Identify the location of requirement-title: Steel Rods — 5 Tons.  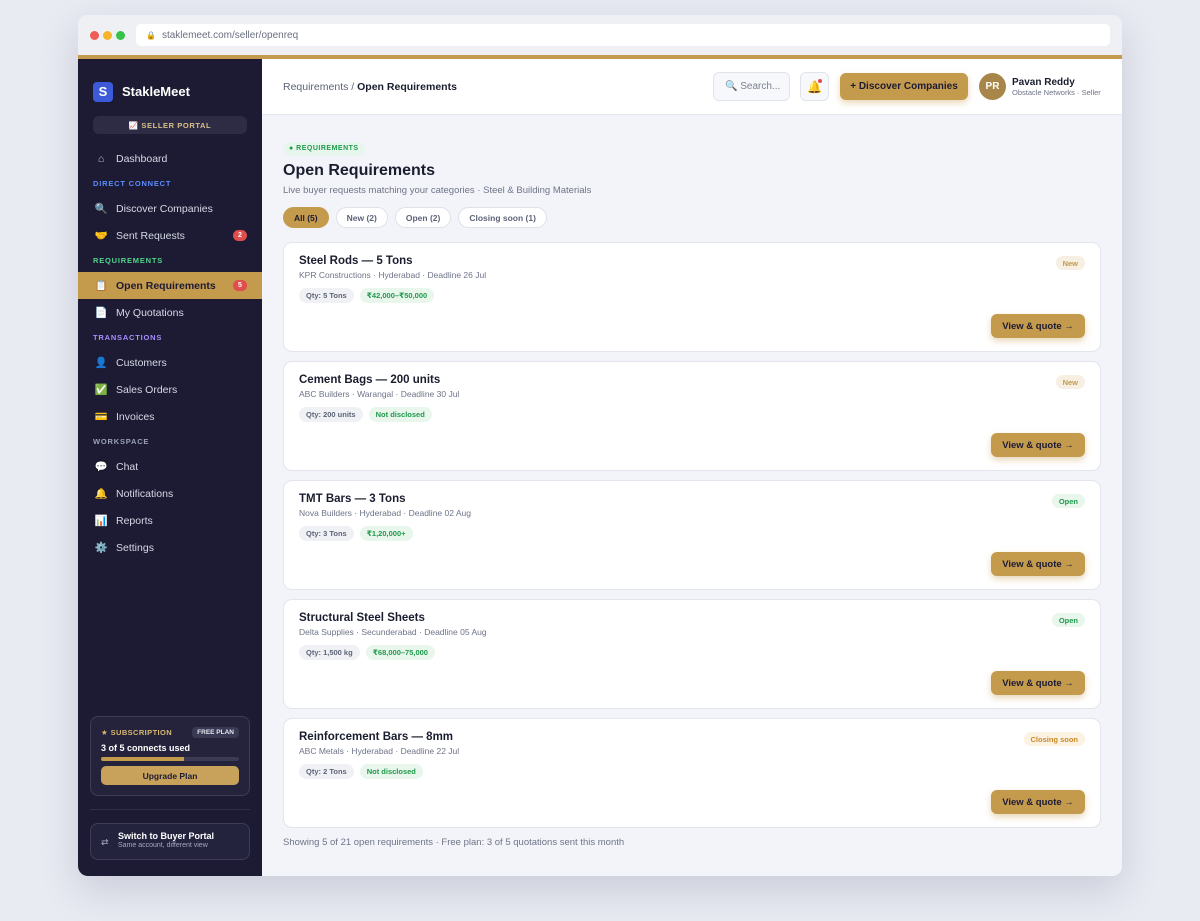
(356, 261).